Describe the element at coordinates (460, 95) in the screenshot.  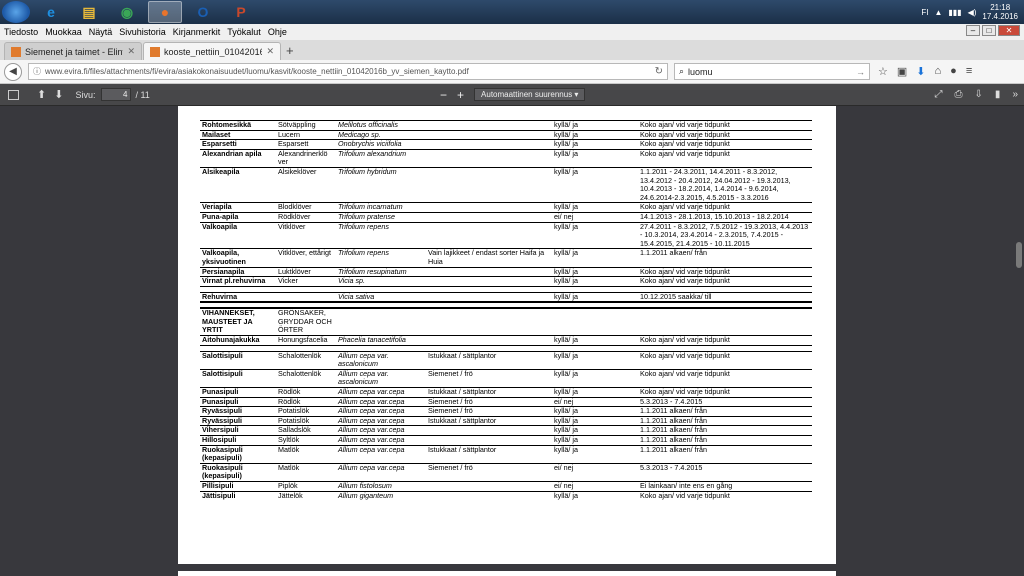
I see `zoom-in-icon: +` at that location.